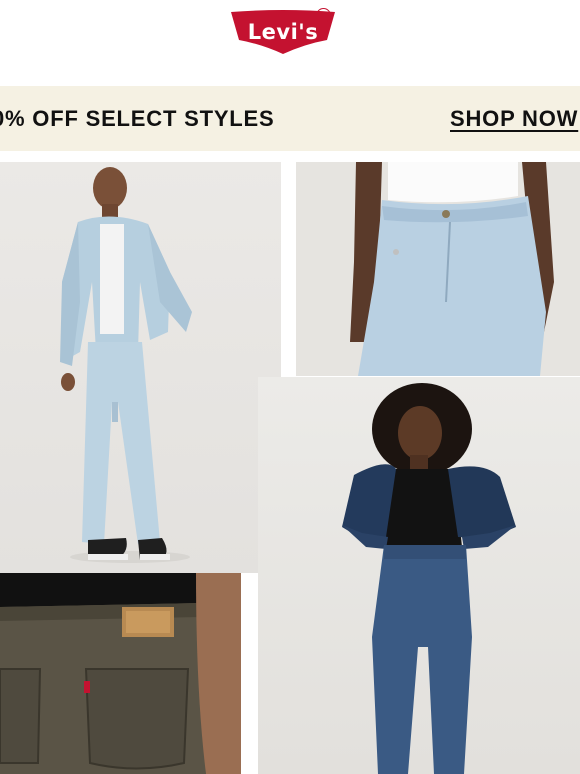 This screenshot has height=774, width=580. I want to click on promo-banner: 0% OFF SELECT STYLES SHOP NOW, so click(290, 118).